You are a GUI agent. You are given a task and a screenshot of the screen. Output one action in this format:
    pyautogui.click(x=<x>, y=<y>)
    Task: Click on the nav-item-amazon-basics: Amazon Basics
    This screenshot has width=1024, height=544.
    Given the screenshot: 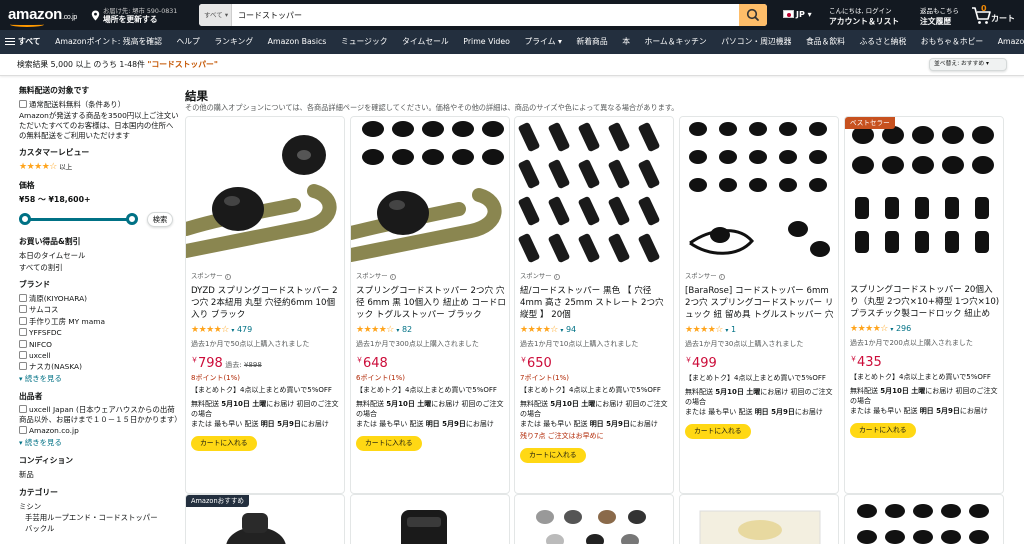 What is the action you would take?
    pyautogui.click(x=297, y=42)
    